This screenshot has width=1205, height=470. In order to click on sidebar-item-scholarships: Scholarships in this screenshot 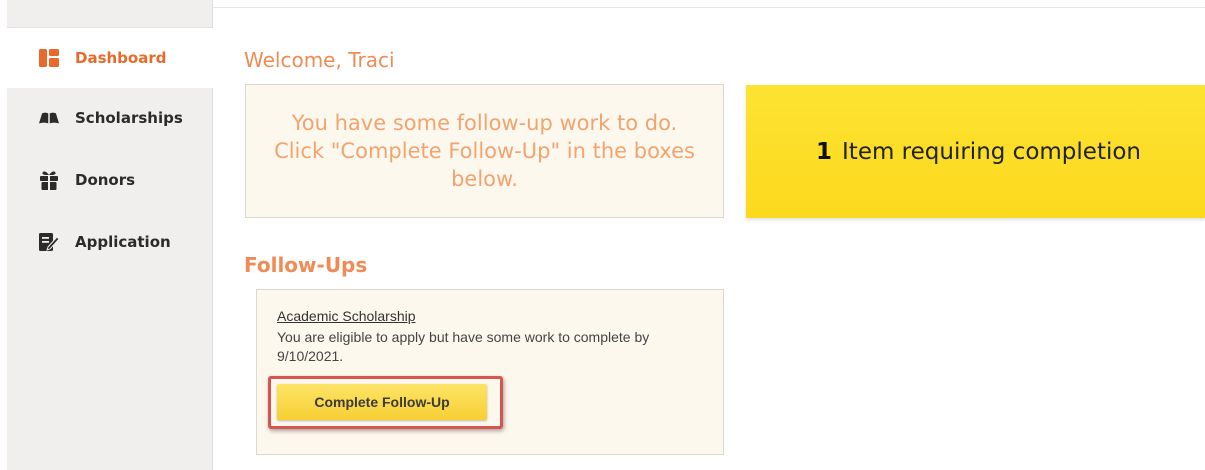, I will do `click(110, 118)`.